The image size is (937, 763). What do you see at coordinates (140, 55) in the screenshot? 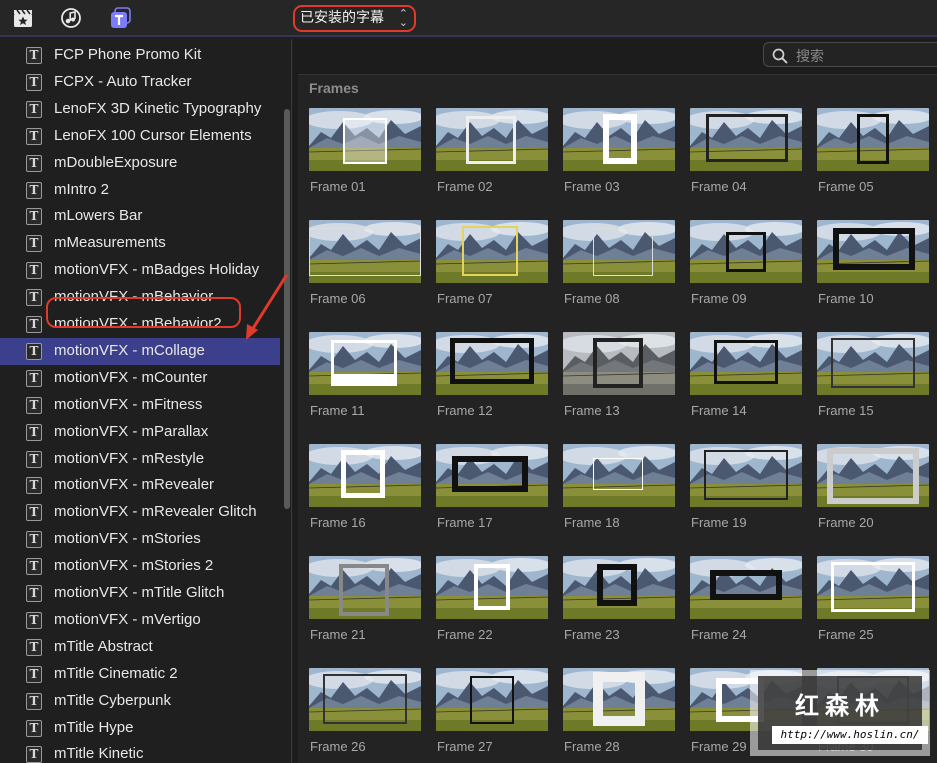
I see `sidebar-item: T FCP Phone Promo Kit` at bounding box center [140, 55].